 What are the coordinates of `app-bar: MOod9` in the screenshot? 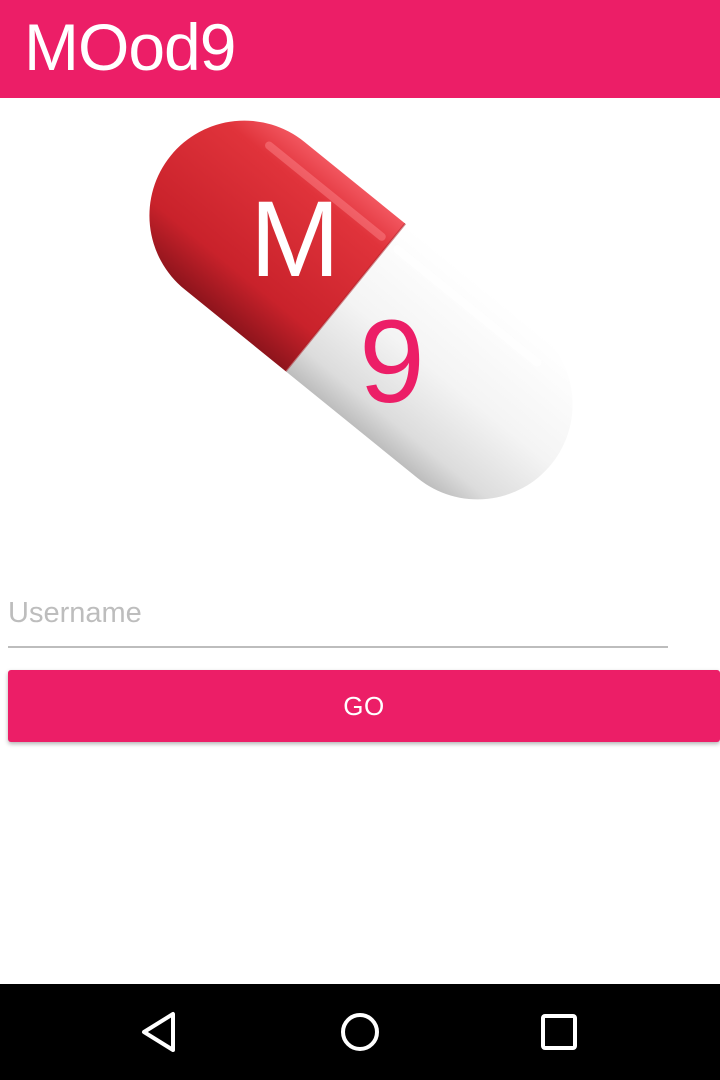 It's located at (360, 49).